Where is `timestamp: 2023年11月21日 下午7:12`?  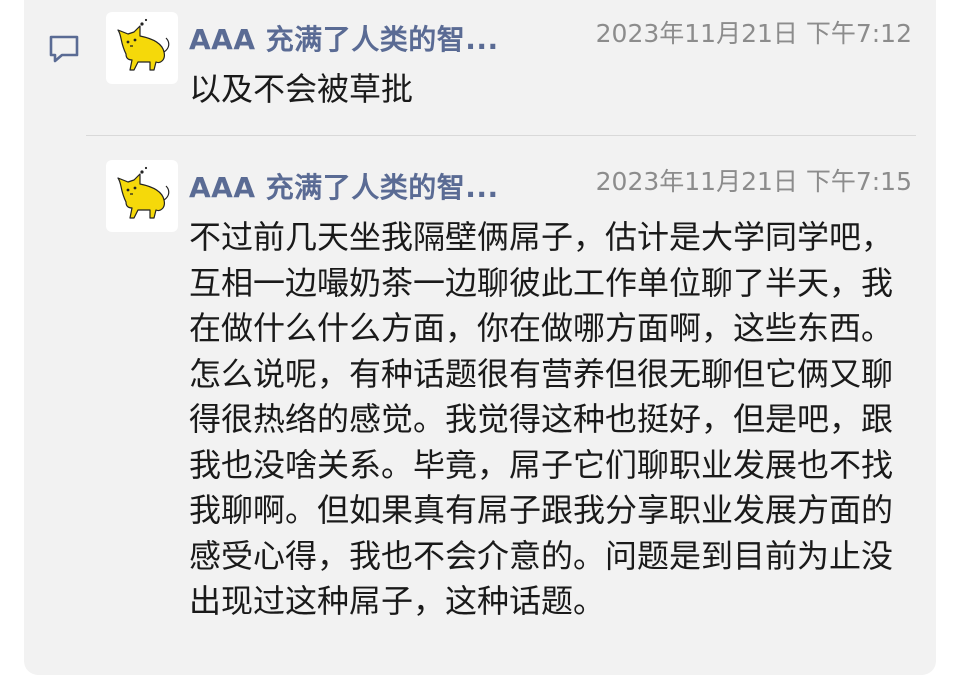
timestamp: 2023年11月21日 下午7:12 is located at coordinates (753, 33).